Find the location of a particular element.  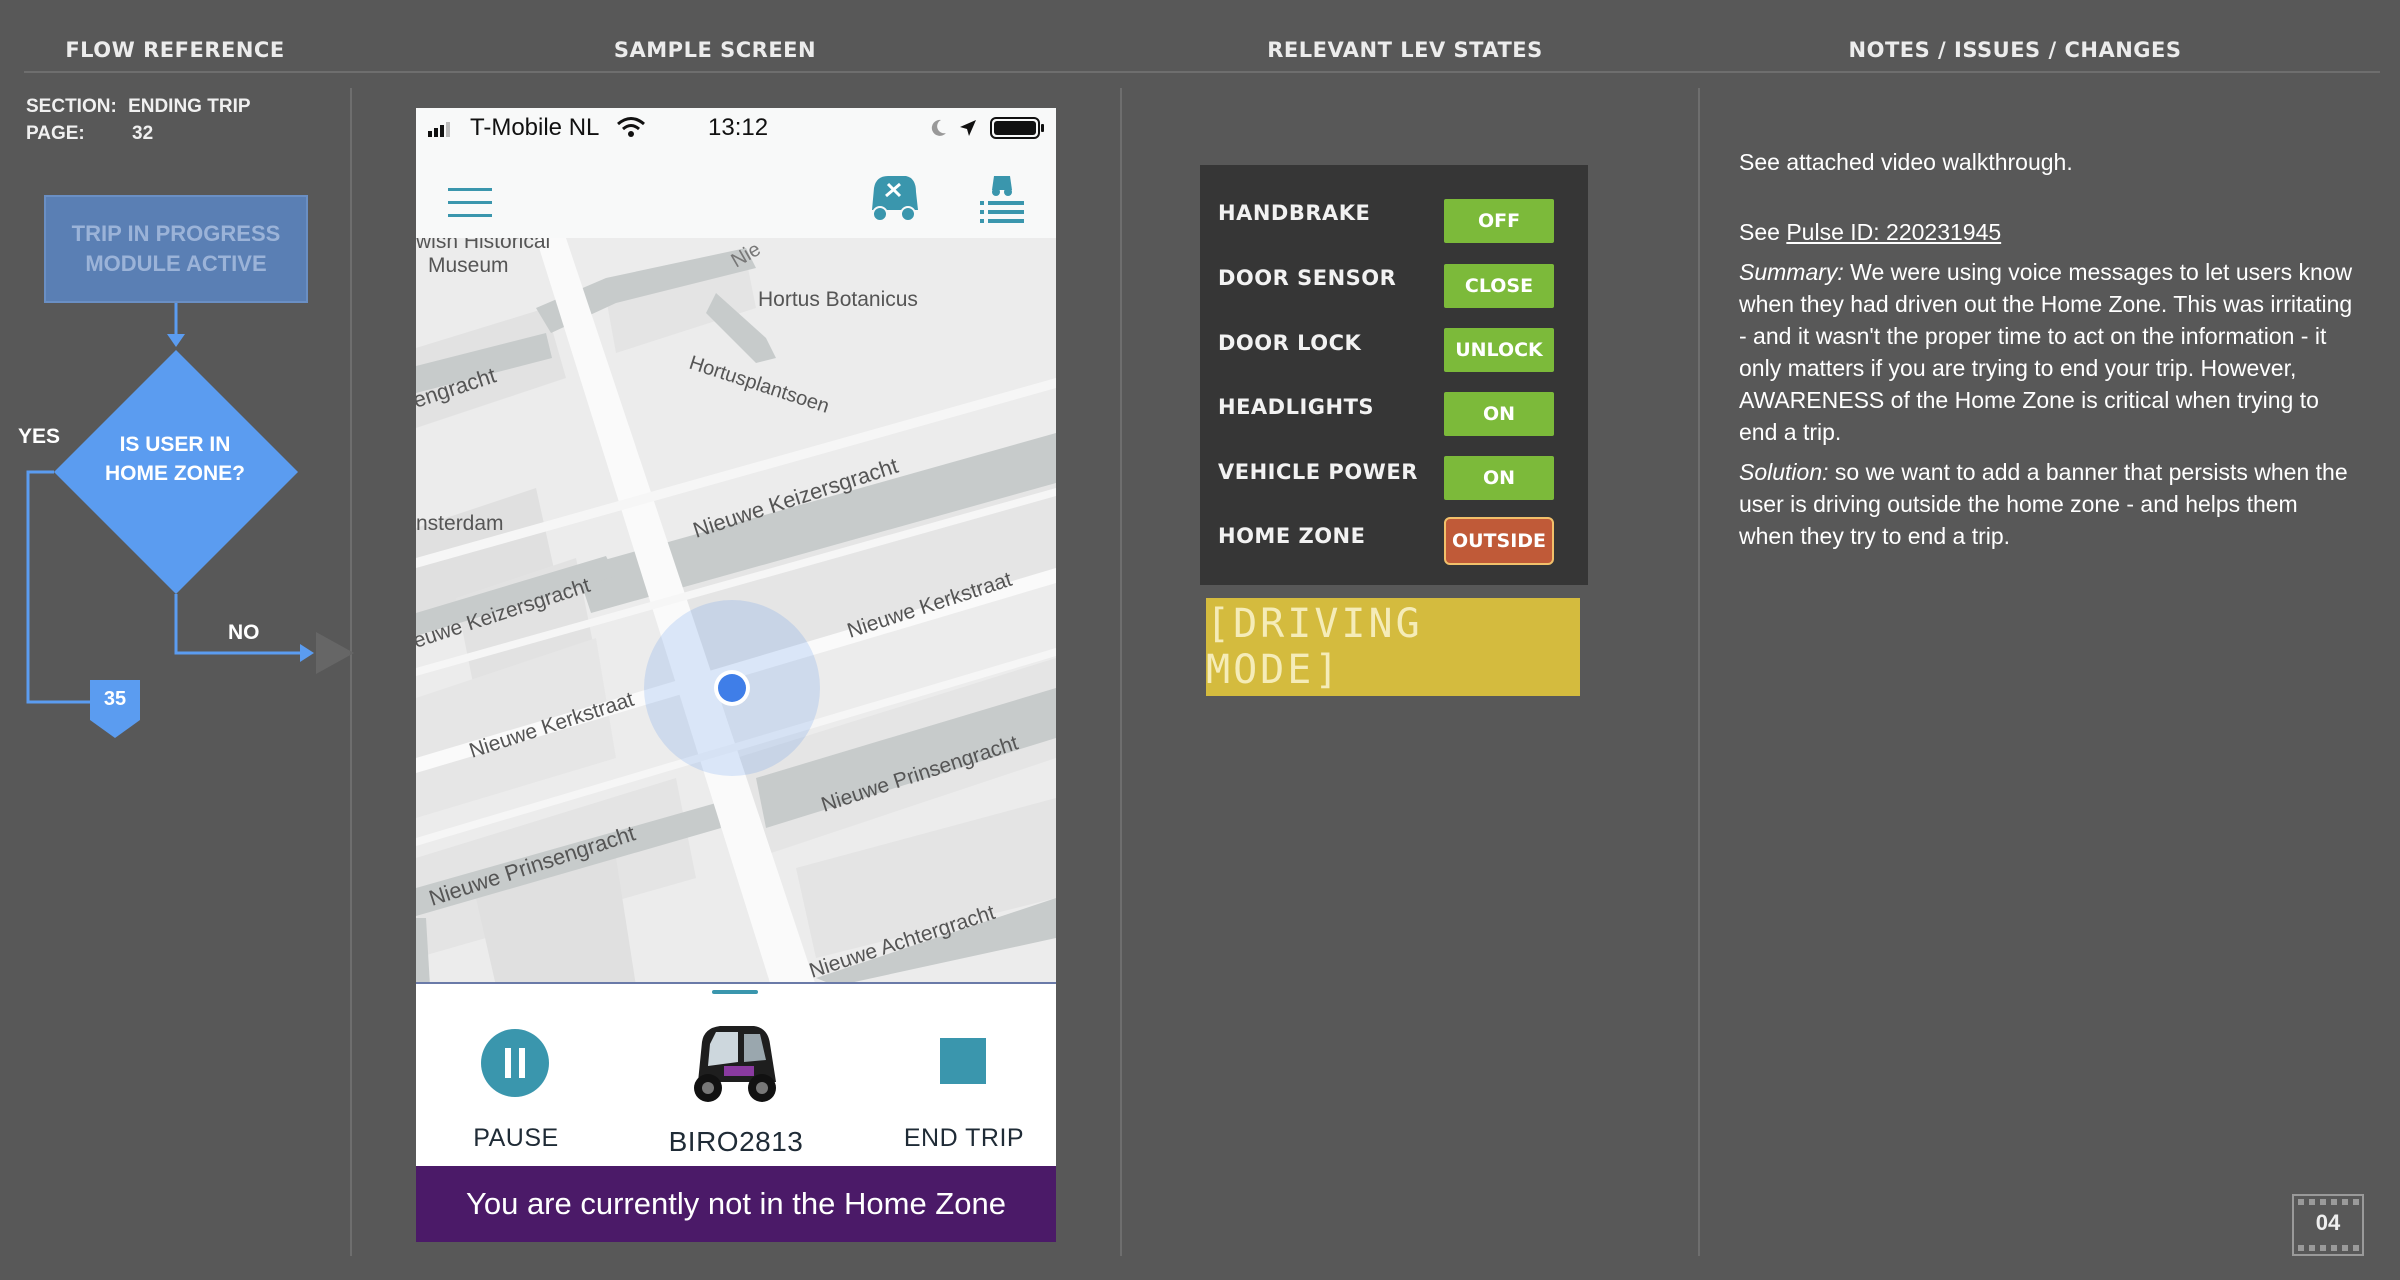

svg-text: nsterdam is located at coordinates (460, 523).